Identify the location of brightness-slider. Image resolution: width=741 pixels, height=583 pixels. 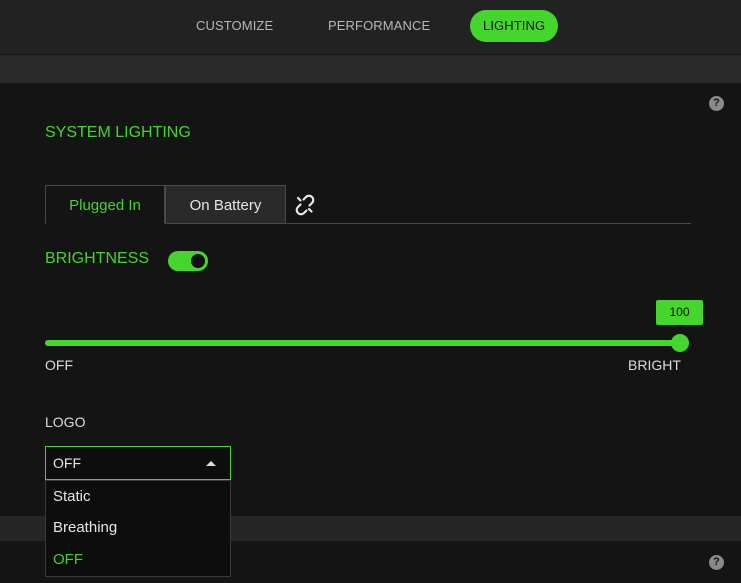
(367, 343).